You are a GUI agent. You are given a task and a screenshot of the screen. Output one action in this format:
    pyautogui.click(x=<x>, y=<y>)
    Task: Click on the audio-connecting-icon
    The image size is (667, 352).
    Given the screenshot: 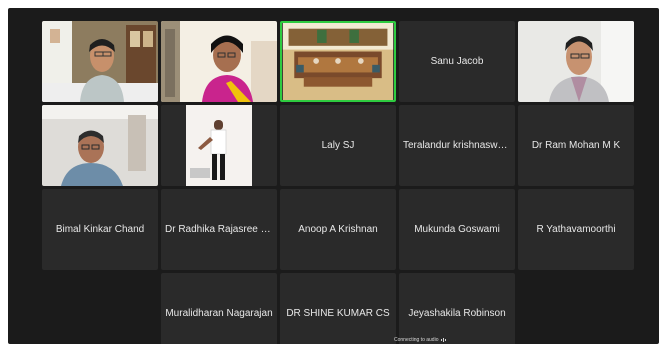 What is the action you would take?
    pyautogui.click(x=444, y=340)
    